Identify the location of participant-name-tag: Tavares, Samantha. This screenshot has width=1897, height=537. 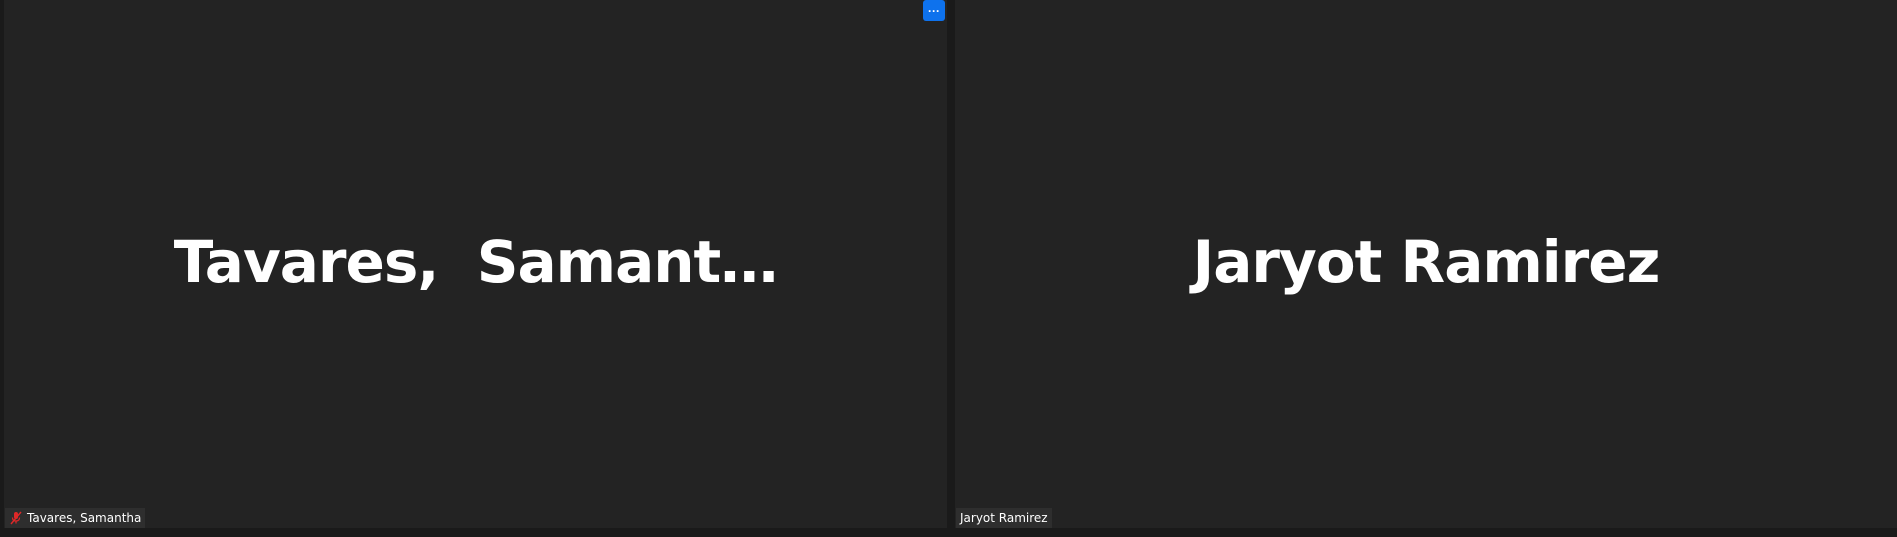
(75, 518).